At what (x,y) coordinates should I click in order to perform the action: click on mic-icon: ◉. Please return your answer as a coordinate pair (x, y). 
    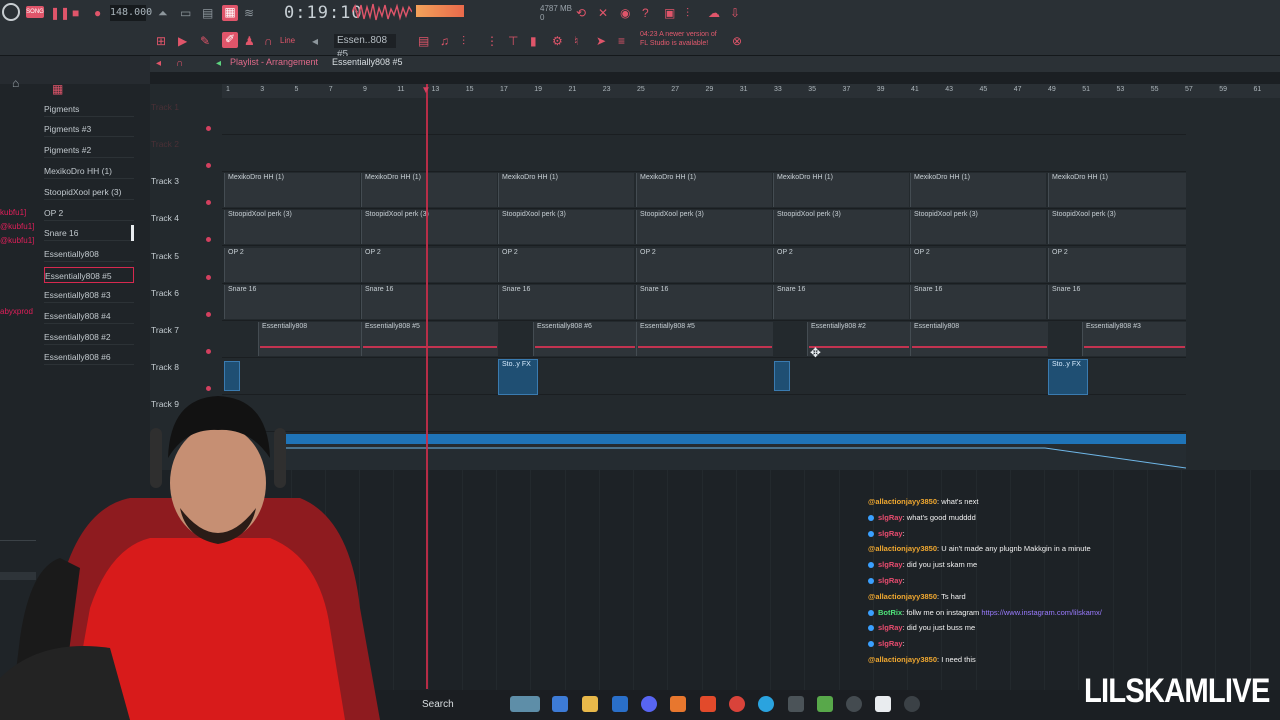
    Looking at the image, I should click on (625, 13).